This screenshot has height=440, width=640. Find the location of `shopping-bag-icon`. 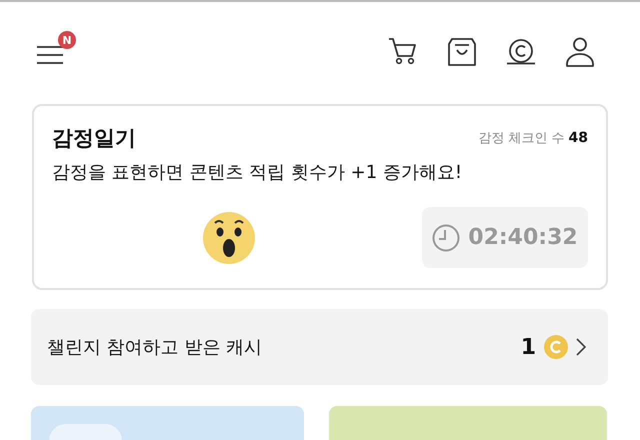

shopping-bag-icon is located at coordinates (462, 52).